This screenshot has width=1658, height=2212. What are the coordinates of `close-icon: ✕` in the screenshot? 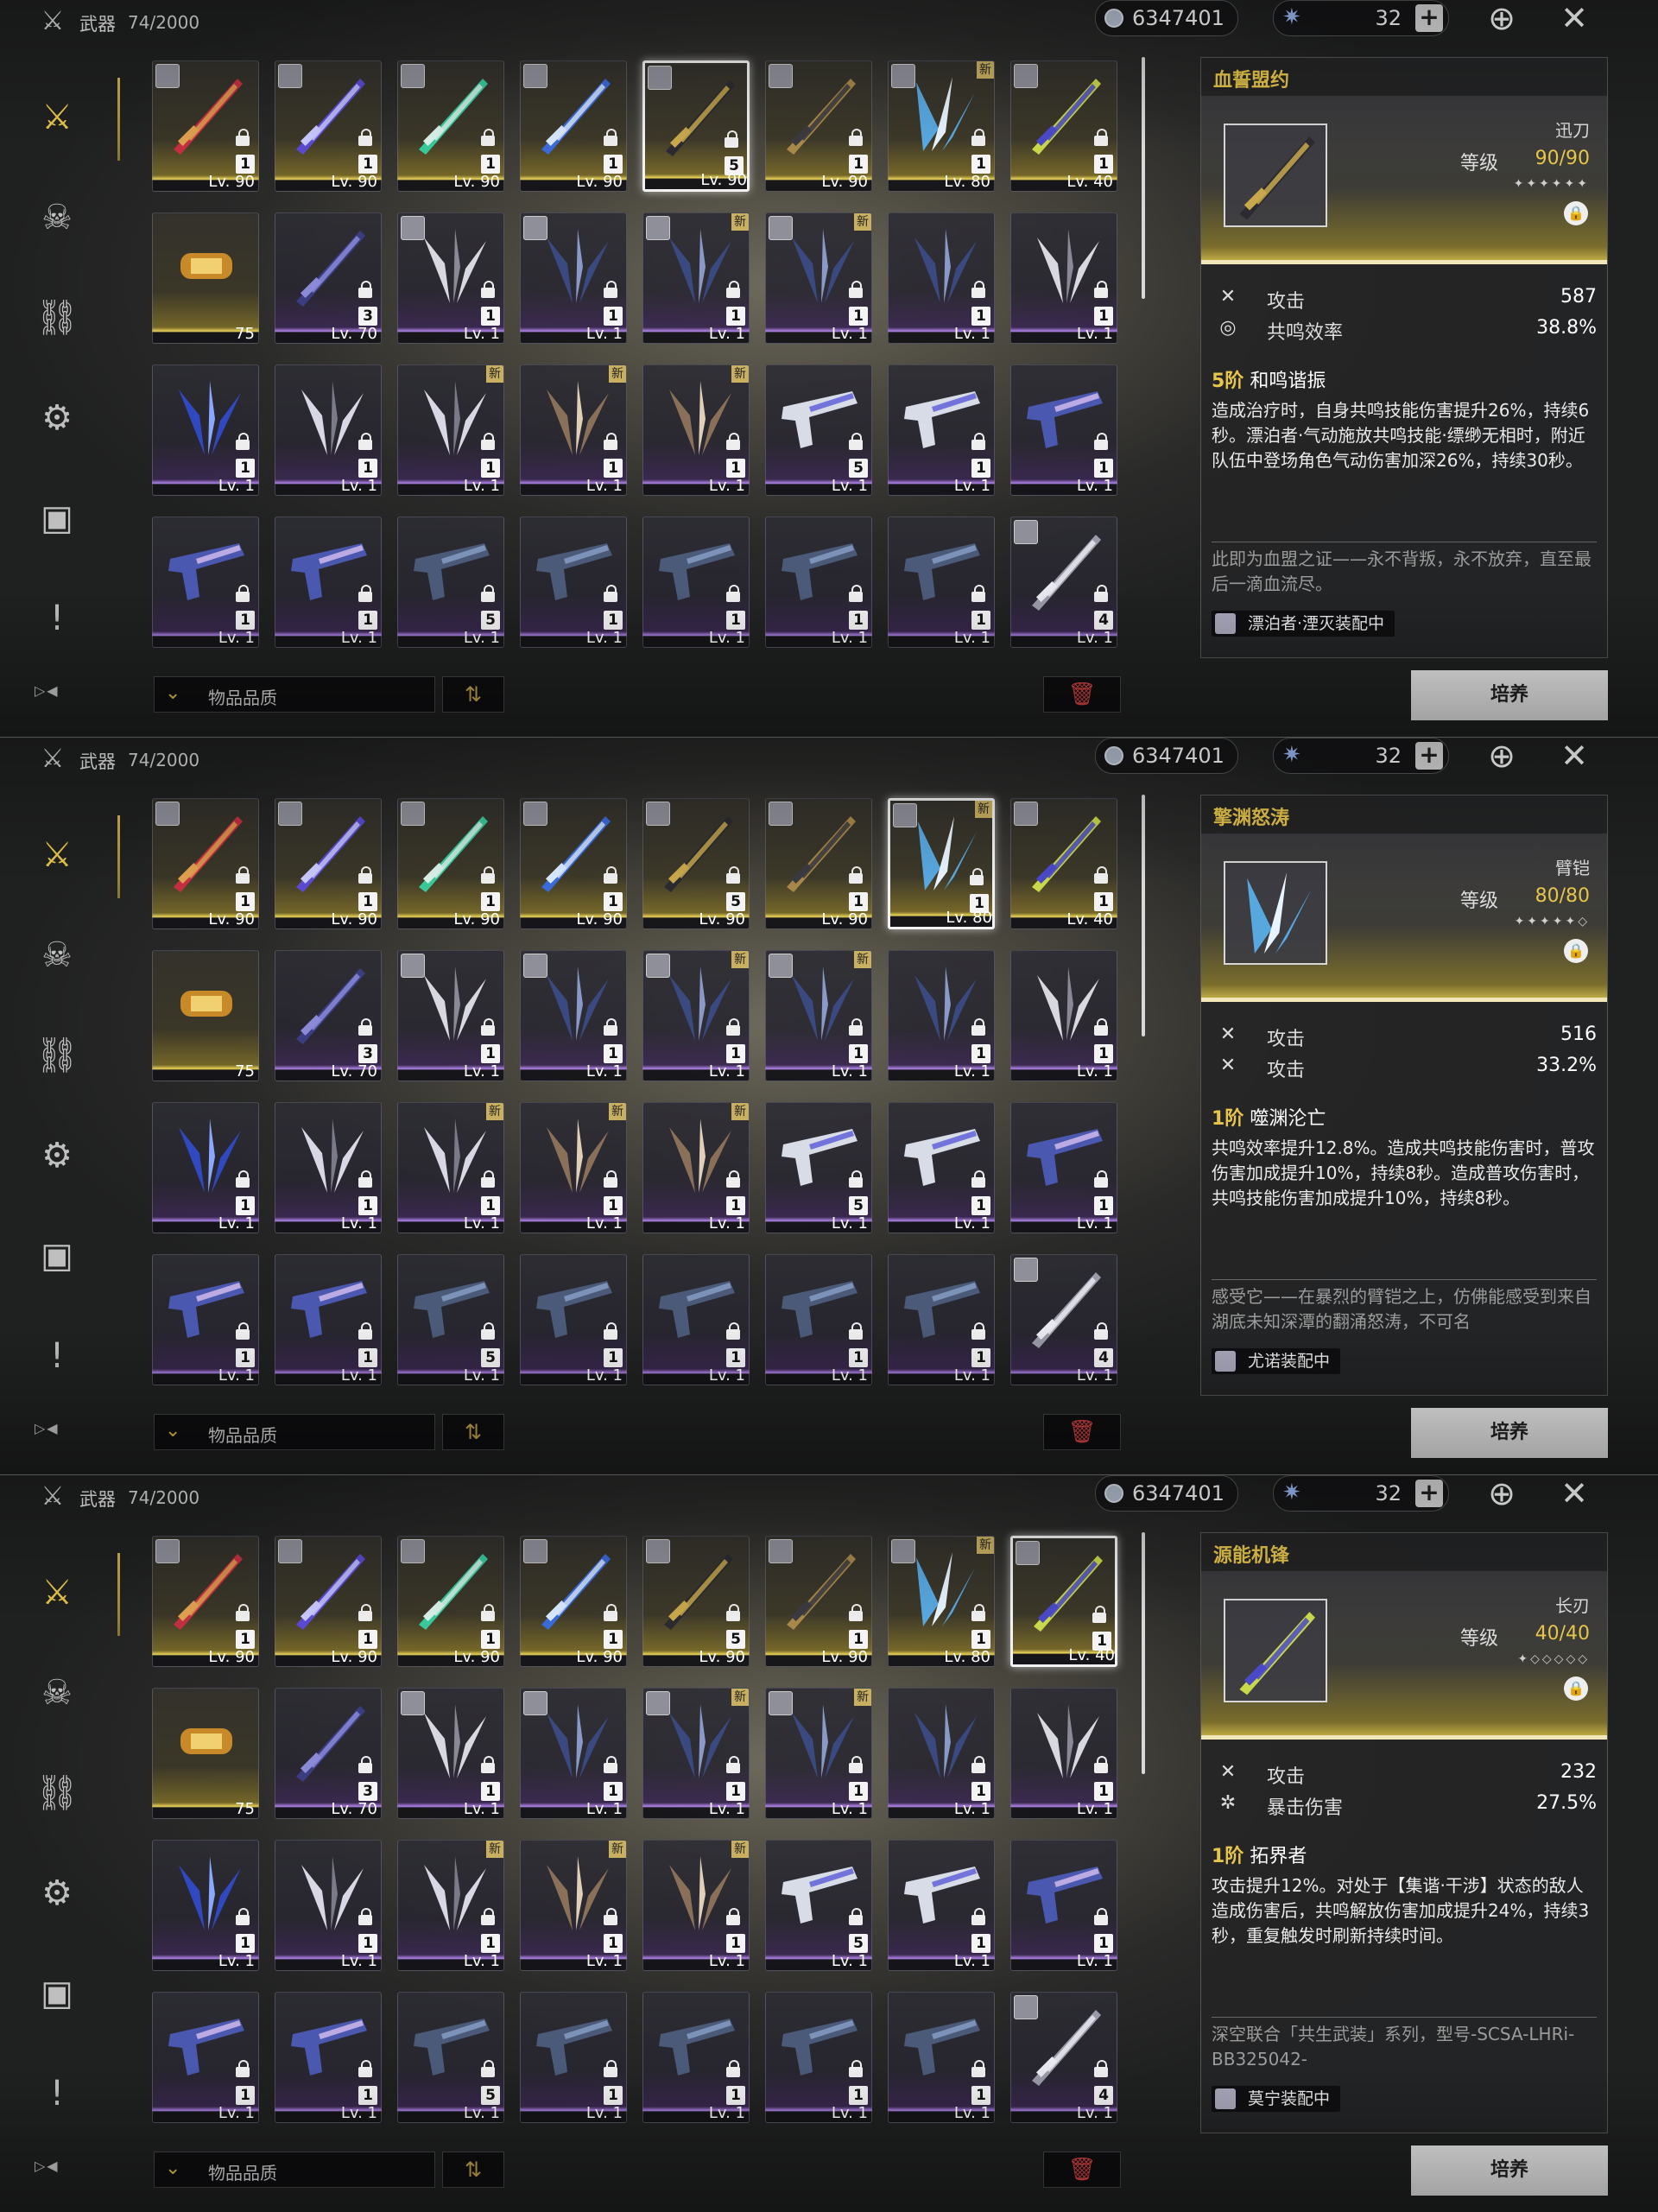 It's located at (1574, 757).